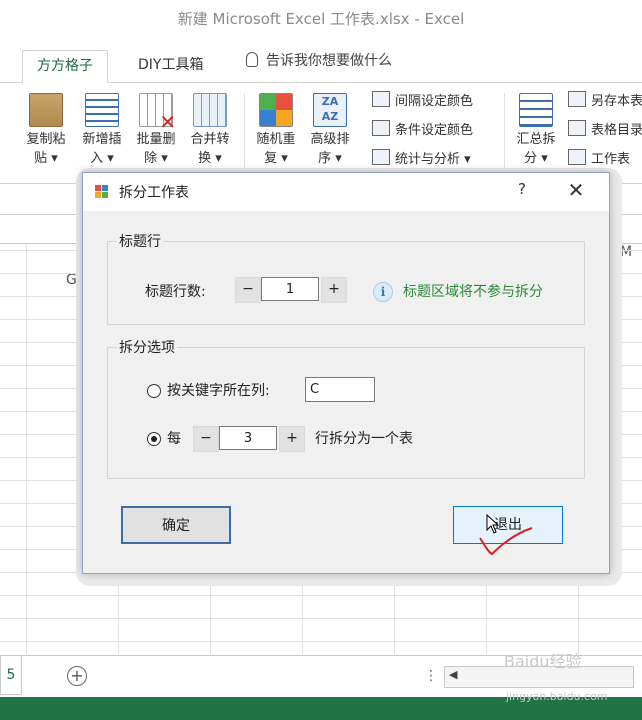 The width and height of the screenshot is (642, 720). I want to click on sheet-tab: 5, so click(11, 675).